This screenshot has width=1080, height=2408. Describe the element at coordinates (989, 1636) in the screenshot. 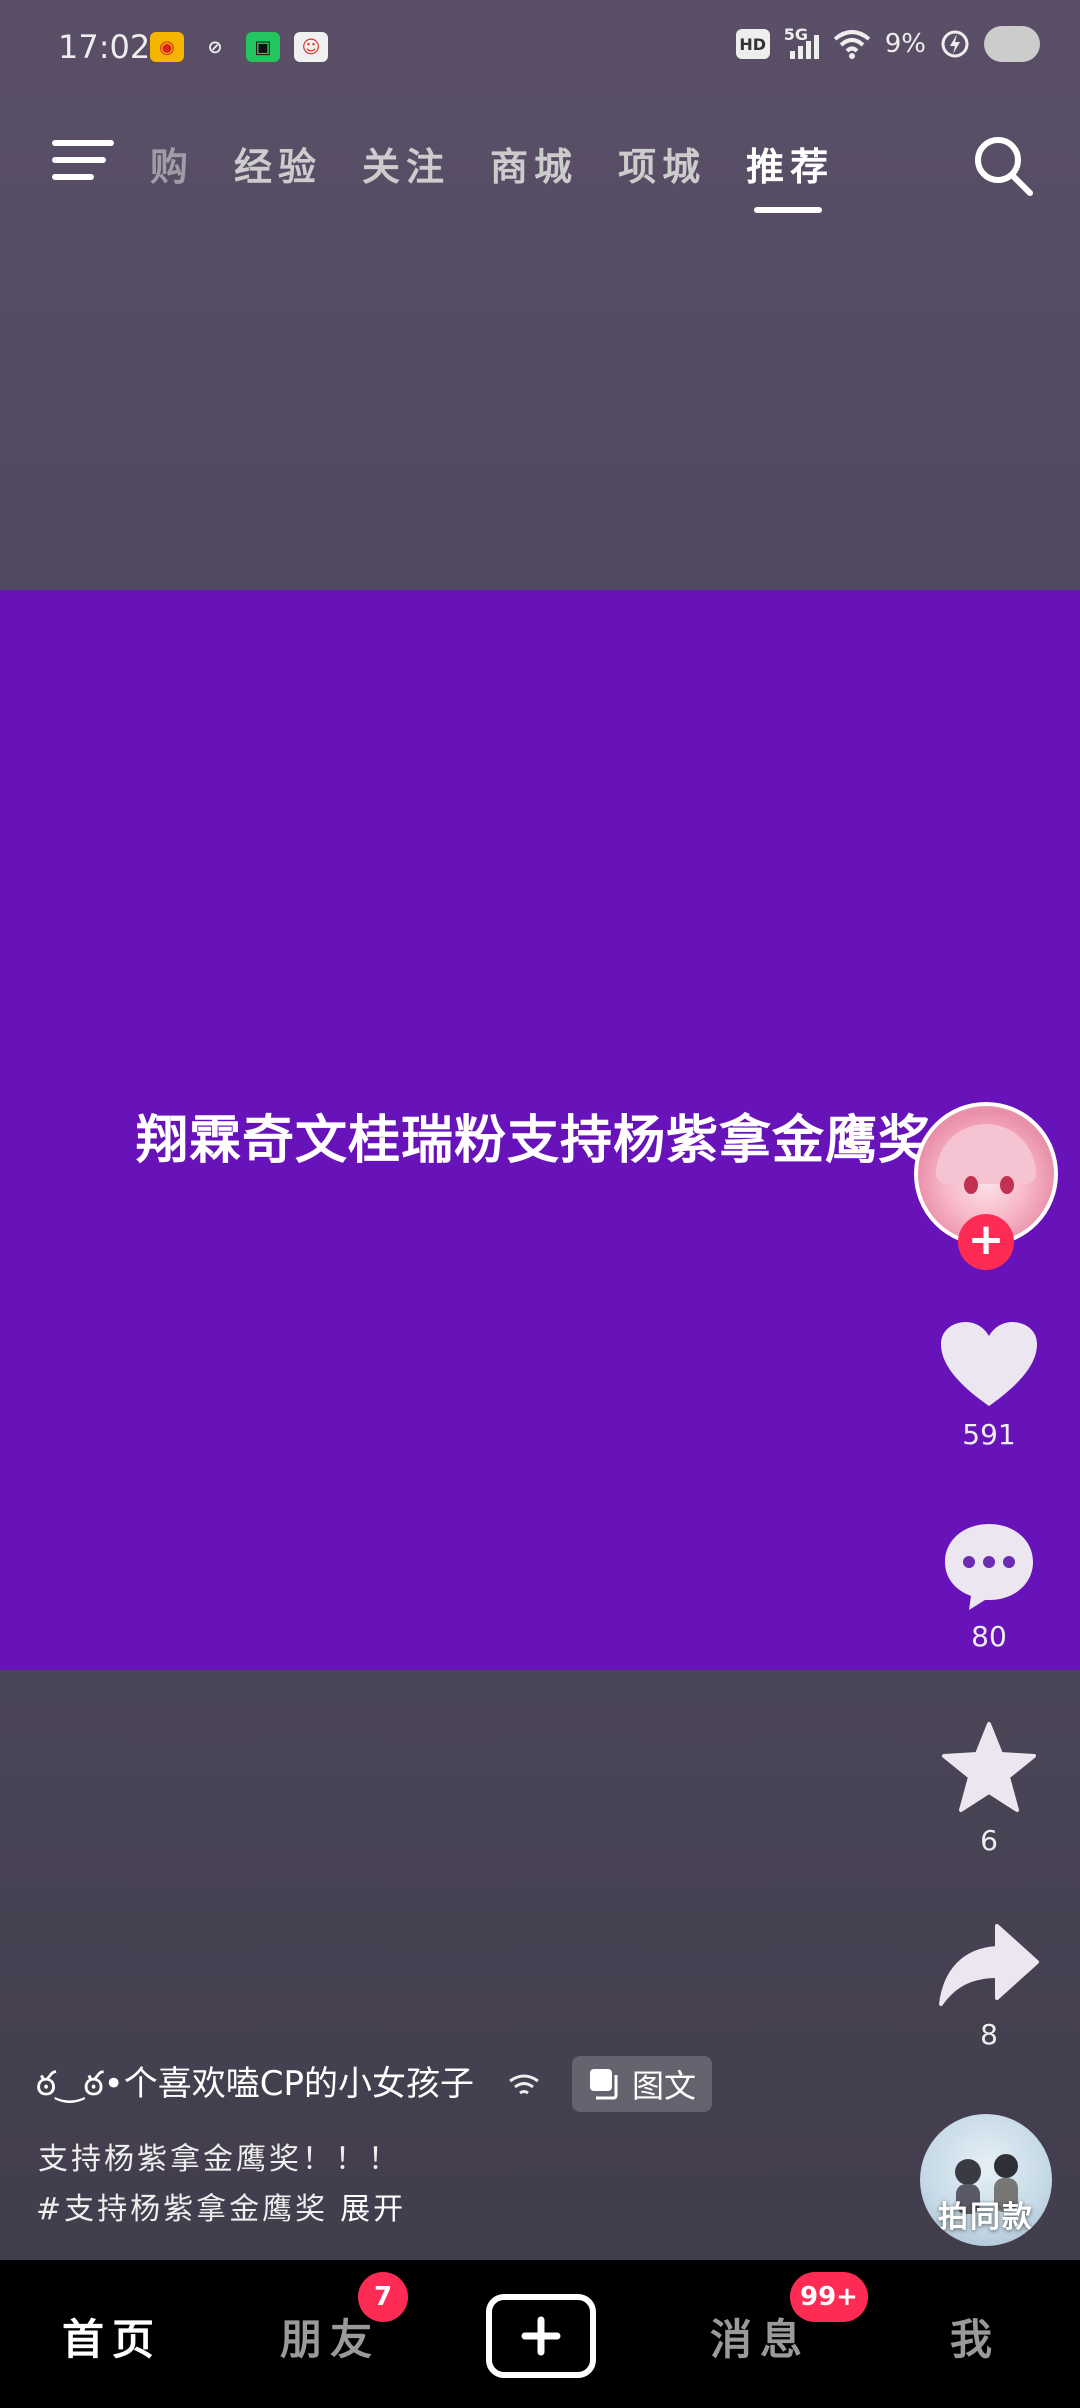

I see `comment-count: 80` at that location.